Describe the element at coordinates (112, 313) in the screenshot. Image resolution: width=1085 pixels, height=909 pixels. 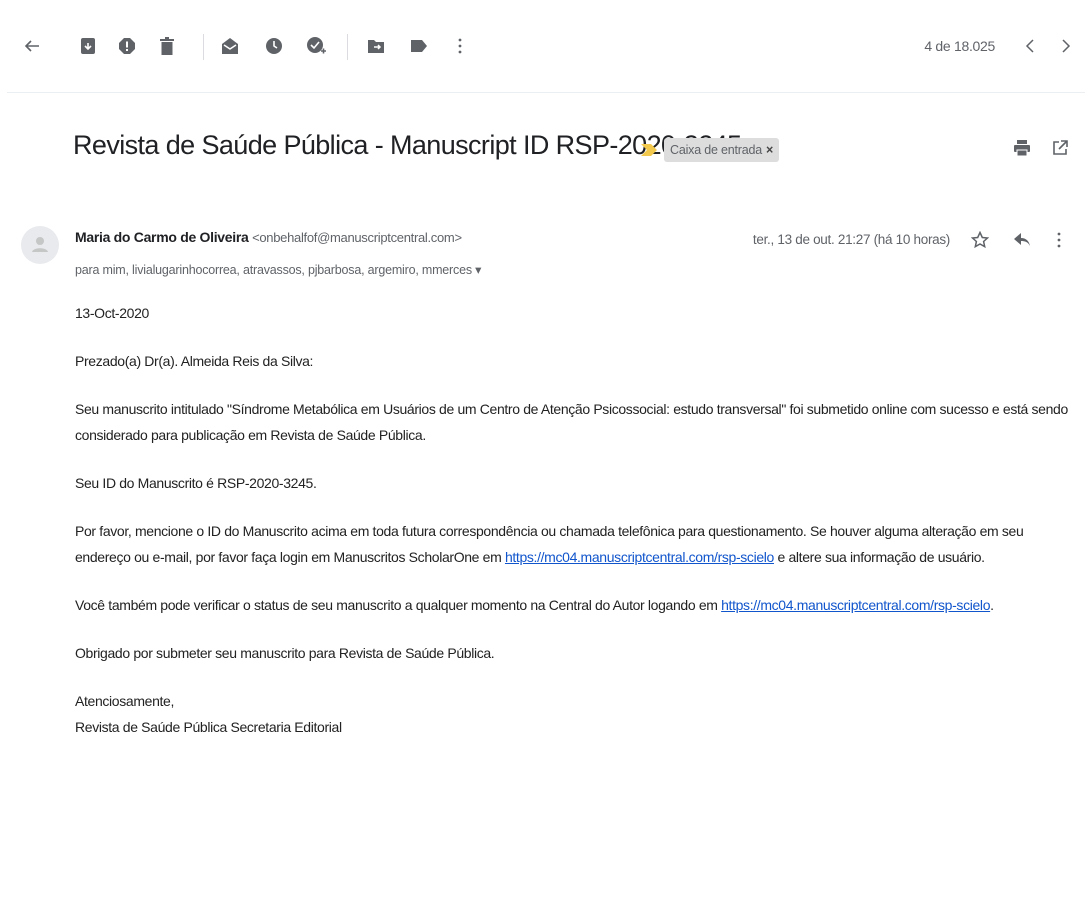
I see `body-date: 13-Oct-2020` at that location.